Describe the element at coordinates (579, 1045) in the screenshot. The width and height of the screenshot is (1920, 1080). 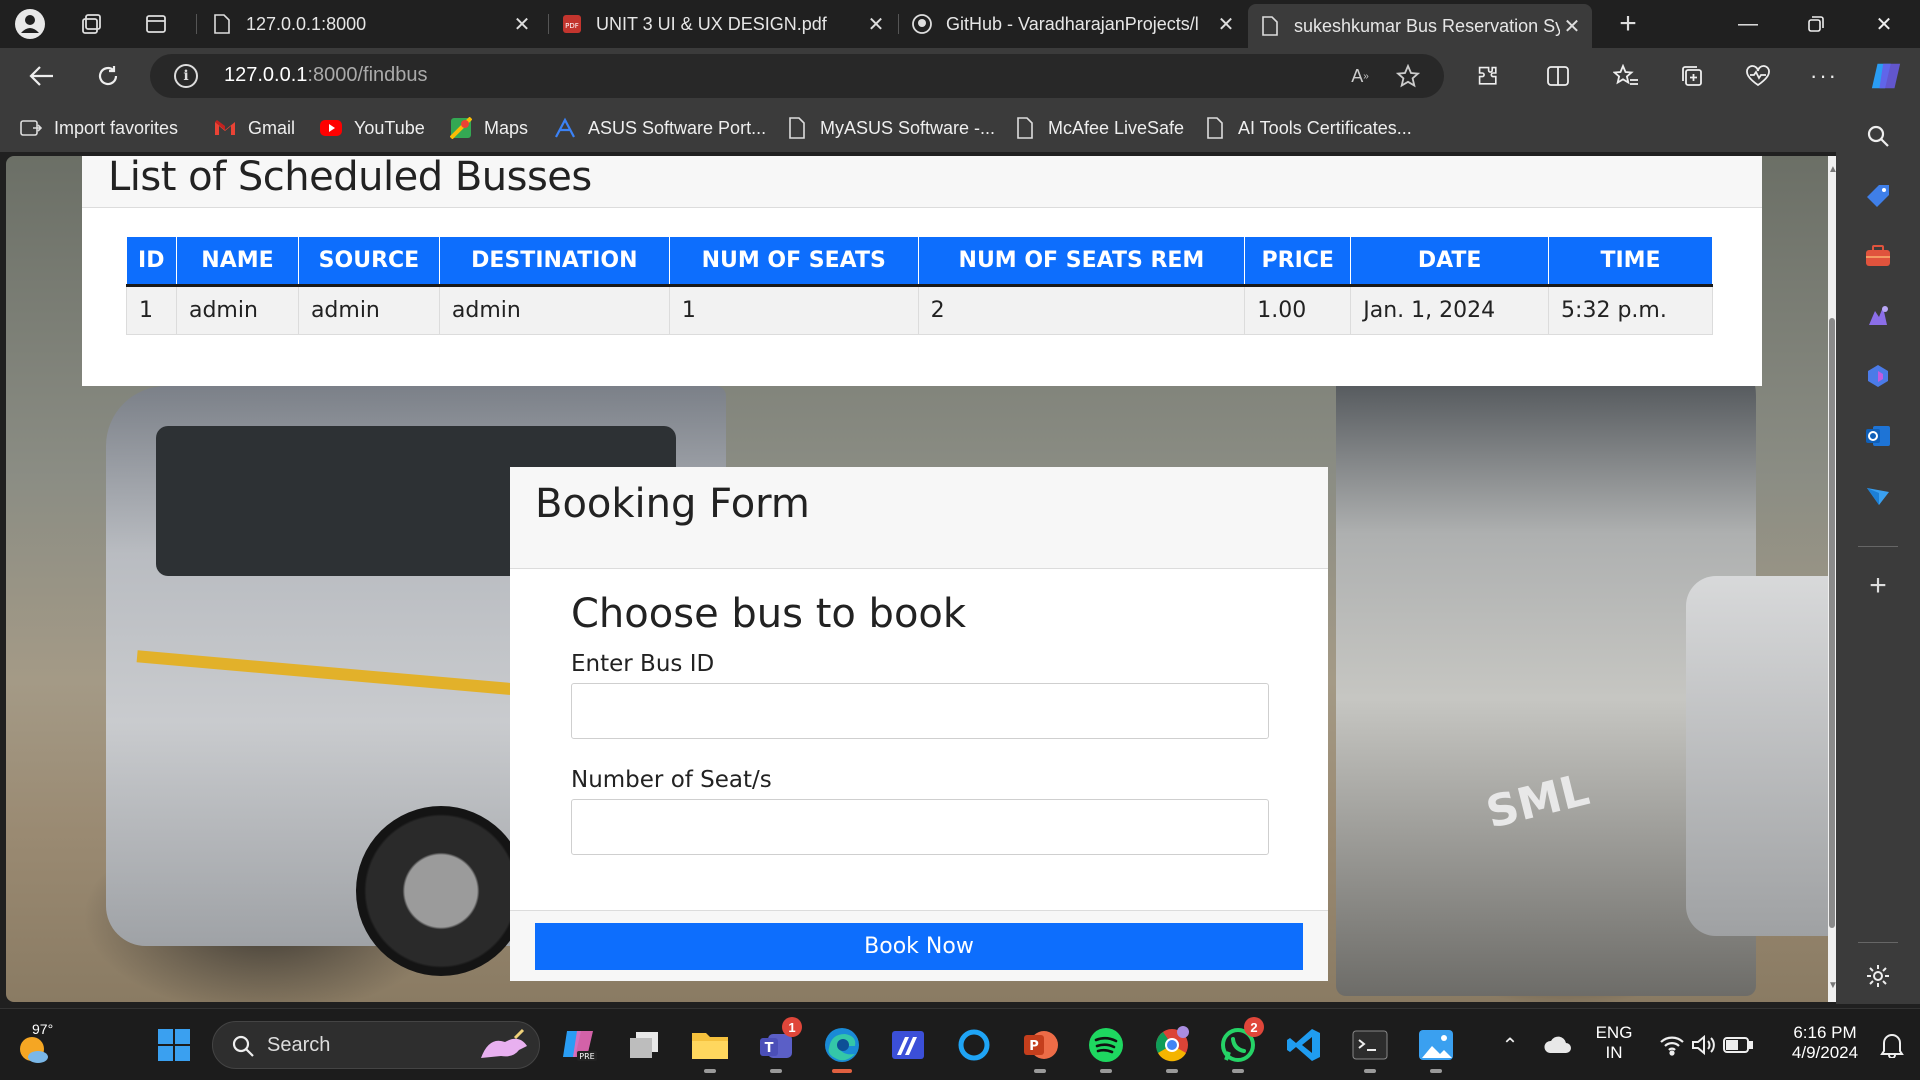
I see `copilot-pre-icon: PRE` at that location.